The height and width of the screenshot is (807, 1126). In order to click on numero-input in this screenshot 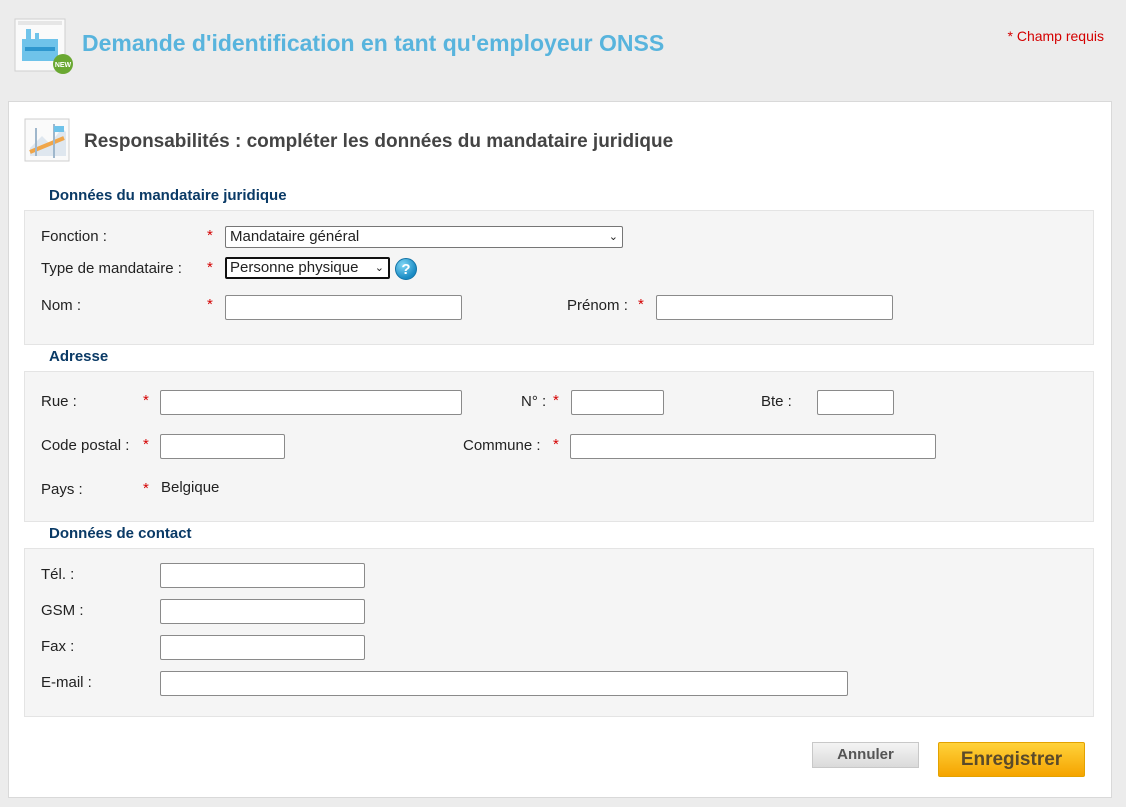, I will do `click(617, 402)`.